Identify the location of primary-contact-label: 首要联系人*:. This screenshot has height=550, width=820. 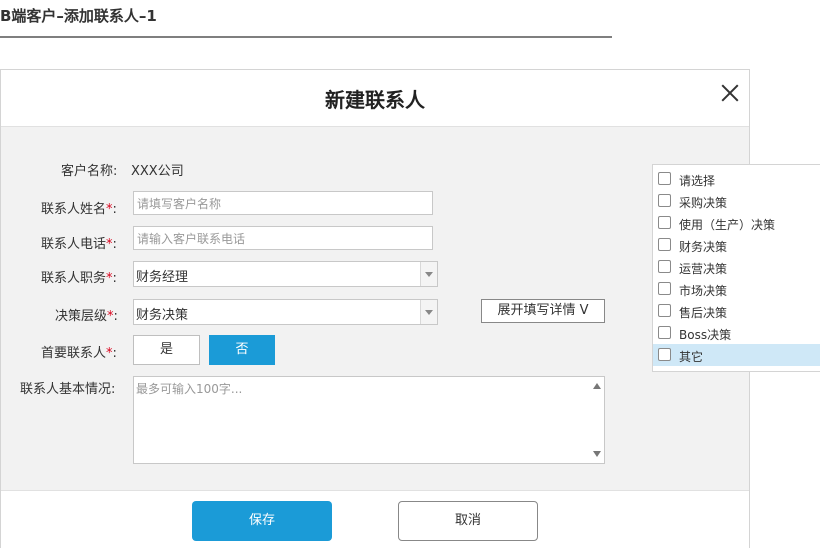
(79, 353).